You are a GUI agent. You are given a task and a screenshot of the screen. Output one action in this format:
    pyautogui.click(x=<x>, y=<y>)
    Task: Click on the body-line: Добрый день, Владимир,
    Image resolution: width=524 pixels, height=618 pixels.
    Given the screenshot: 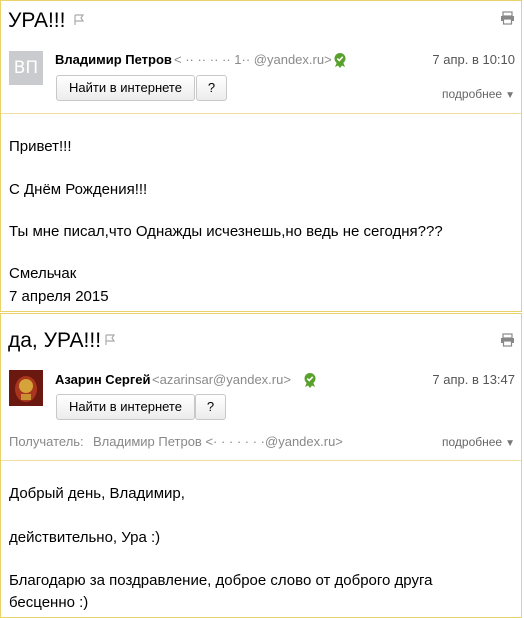 What is the action you would take?
    pyautogui.click(x=97, y=493)
    